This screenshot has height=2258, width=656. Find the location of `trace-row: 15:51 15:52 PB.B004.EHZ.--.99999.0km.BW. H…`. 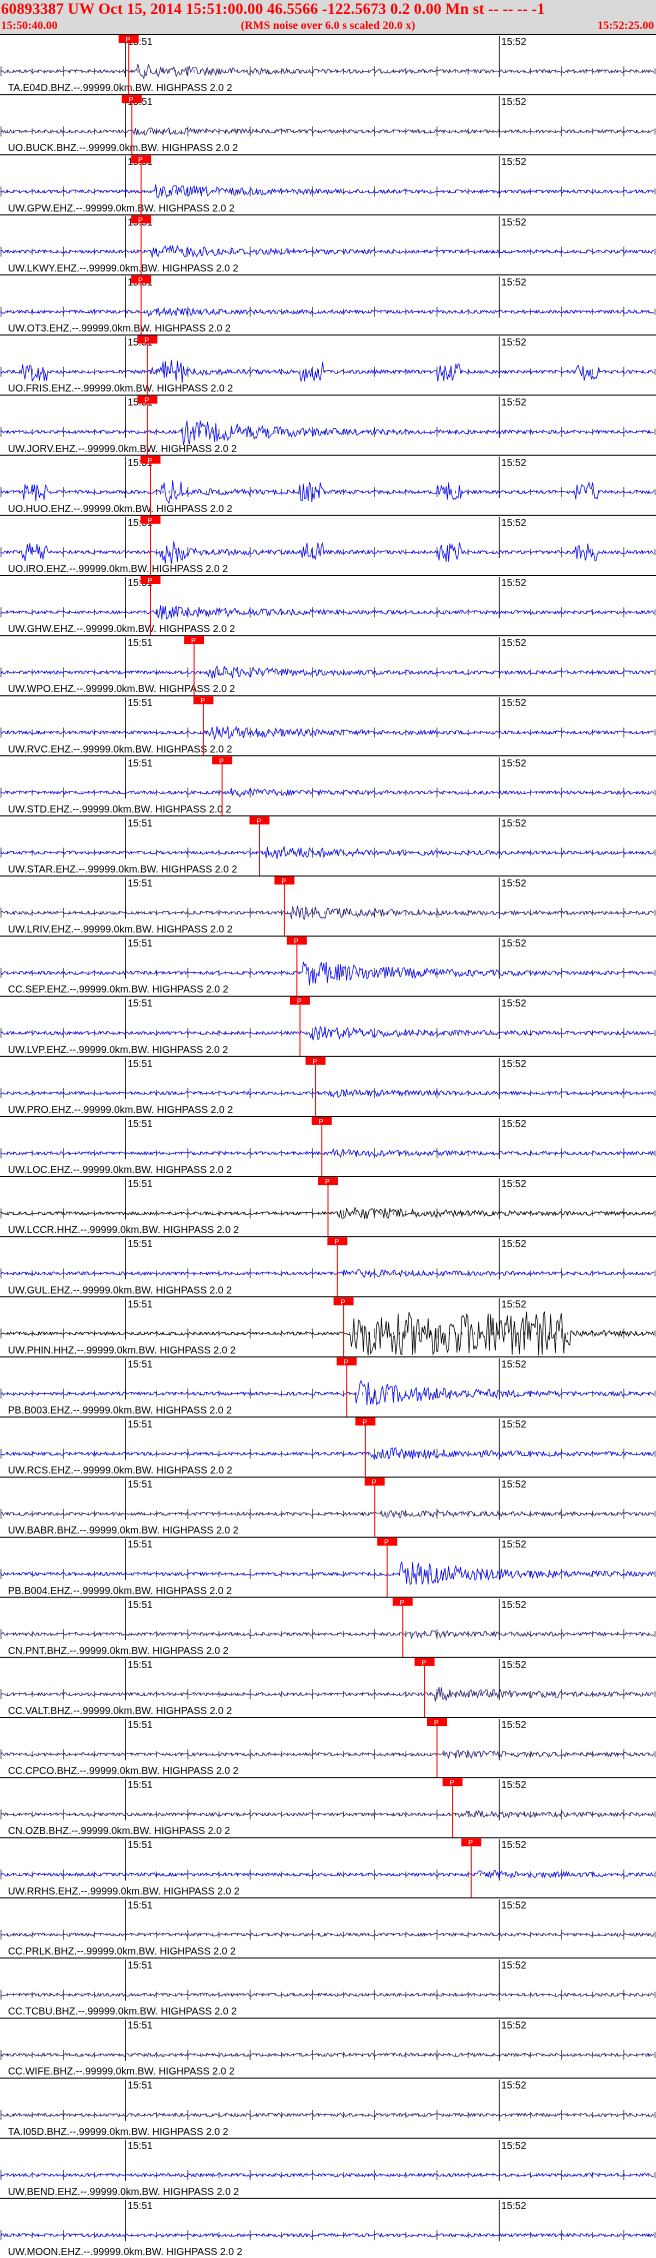

trace-row: 15:51 15:52 PB.B004.EHZ.--.99999.0km.BW. H… is located at coordinates (328, 1566).